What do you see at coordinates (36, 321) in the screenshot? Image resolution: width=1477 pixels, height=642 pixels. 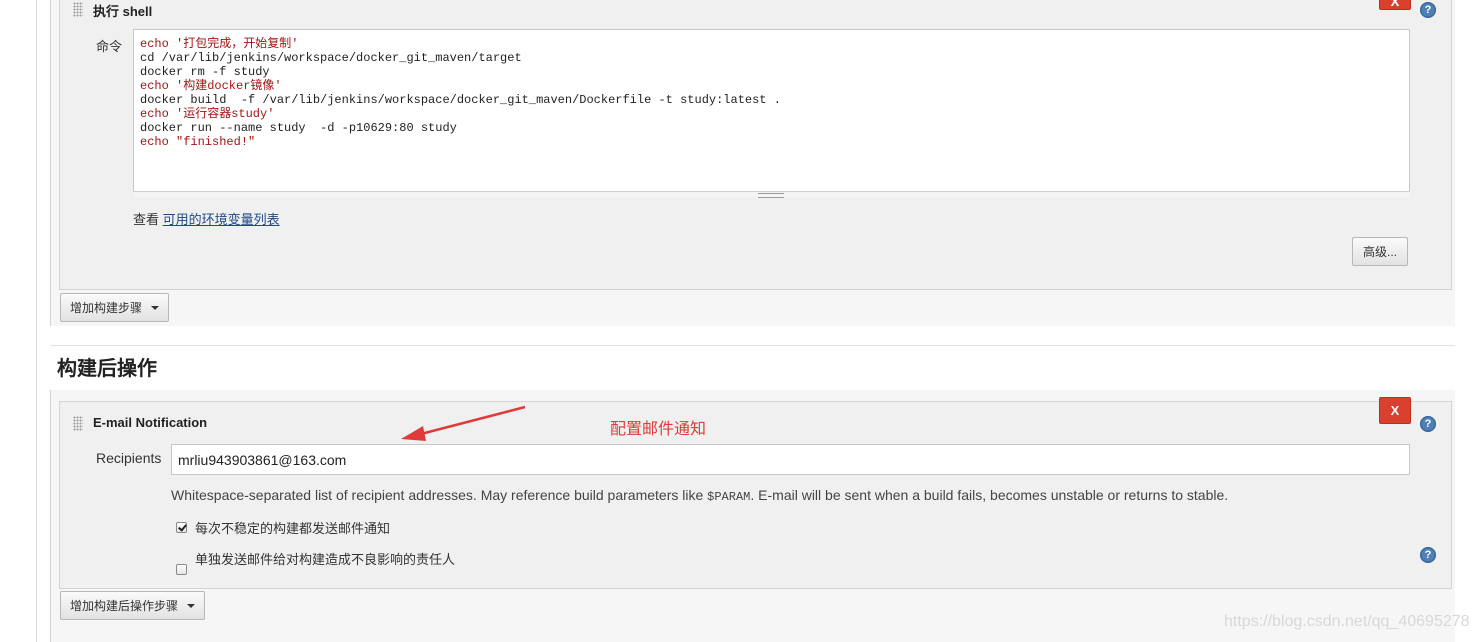 I see `page-gutter-line` at bounding box center [36, 321].